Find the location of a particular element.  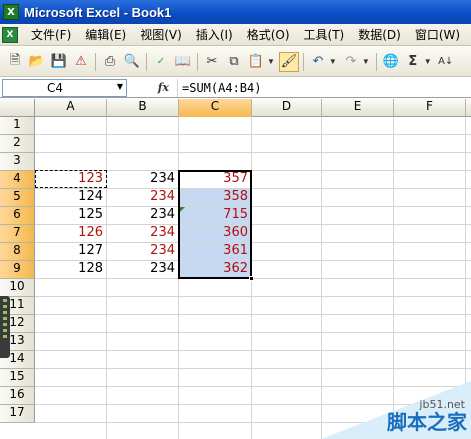

row-header-15: 15 is located at coordinates (17, 378).